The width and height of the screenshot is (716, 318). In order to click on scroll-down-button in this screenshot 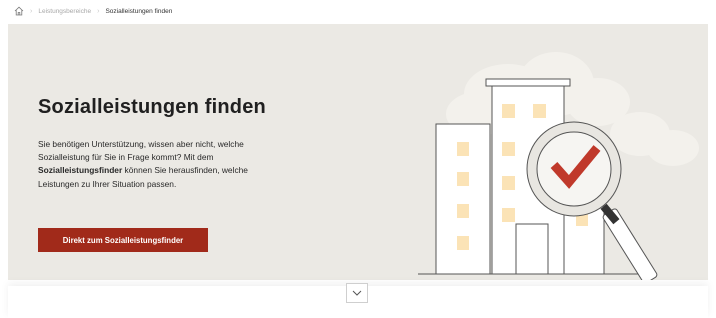, I will do `click(357, 293)`.